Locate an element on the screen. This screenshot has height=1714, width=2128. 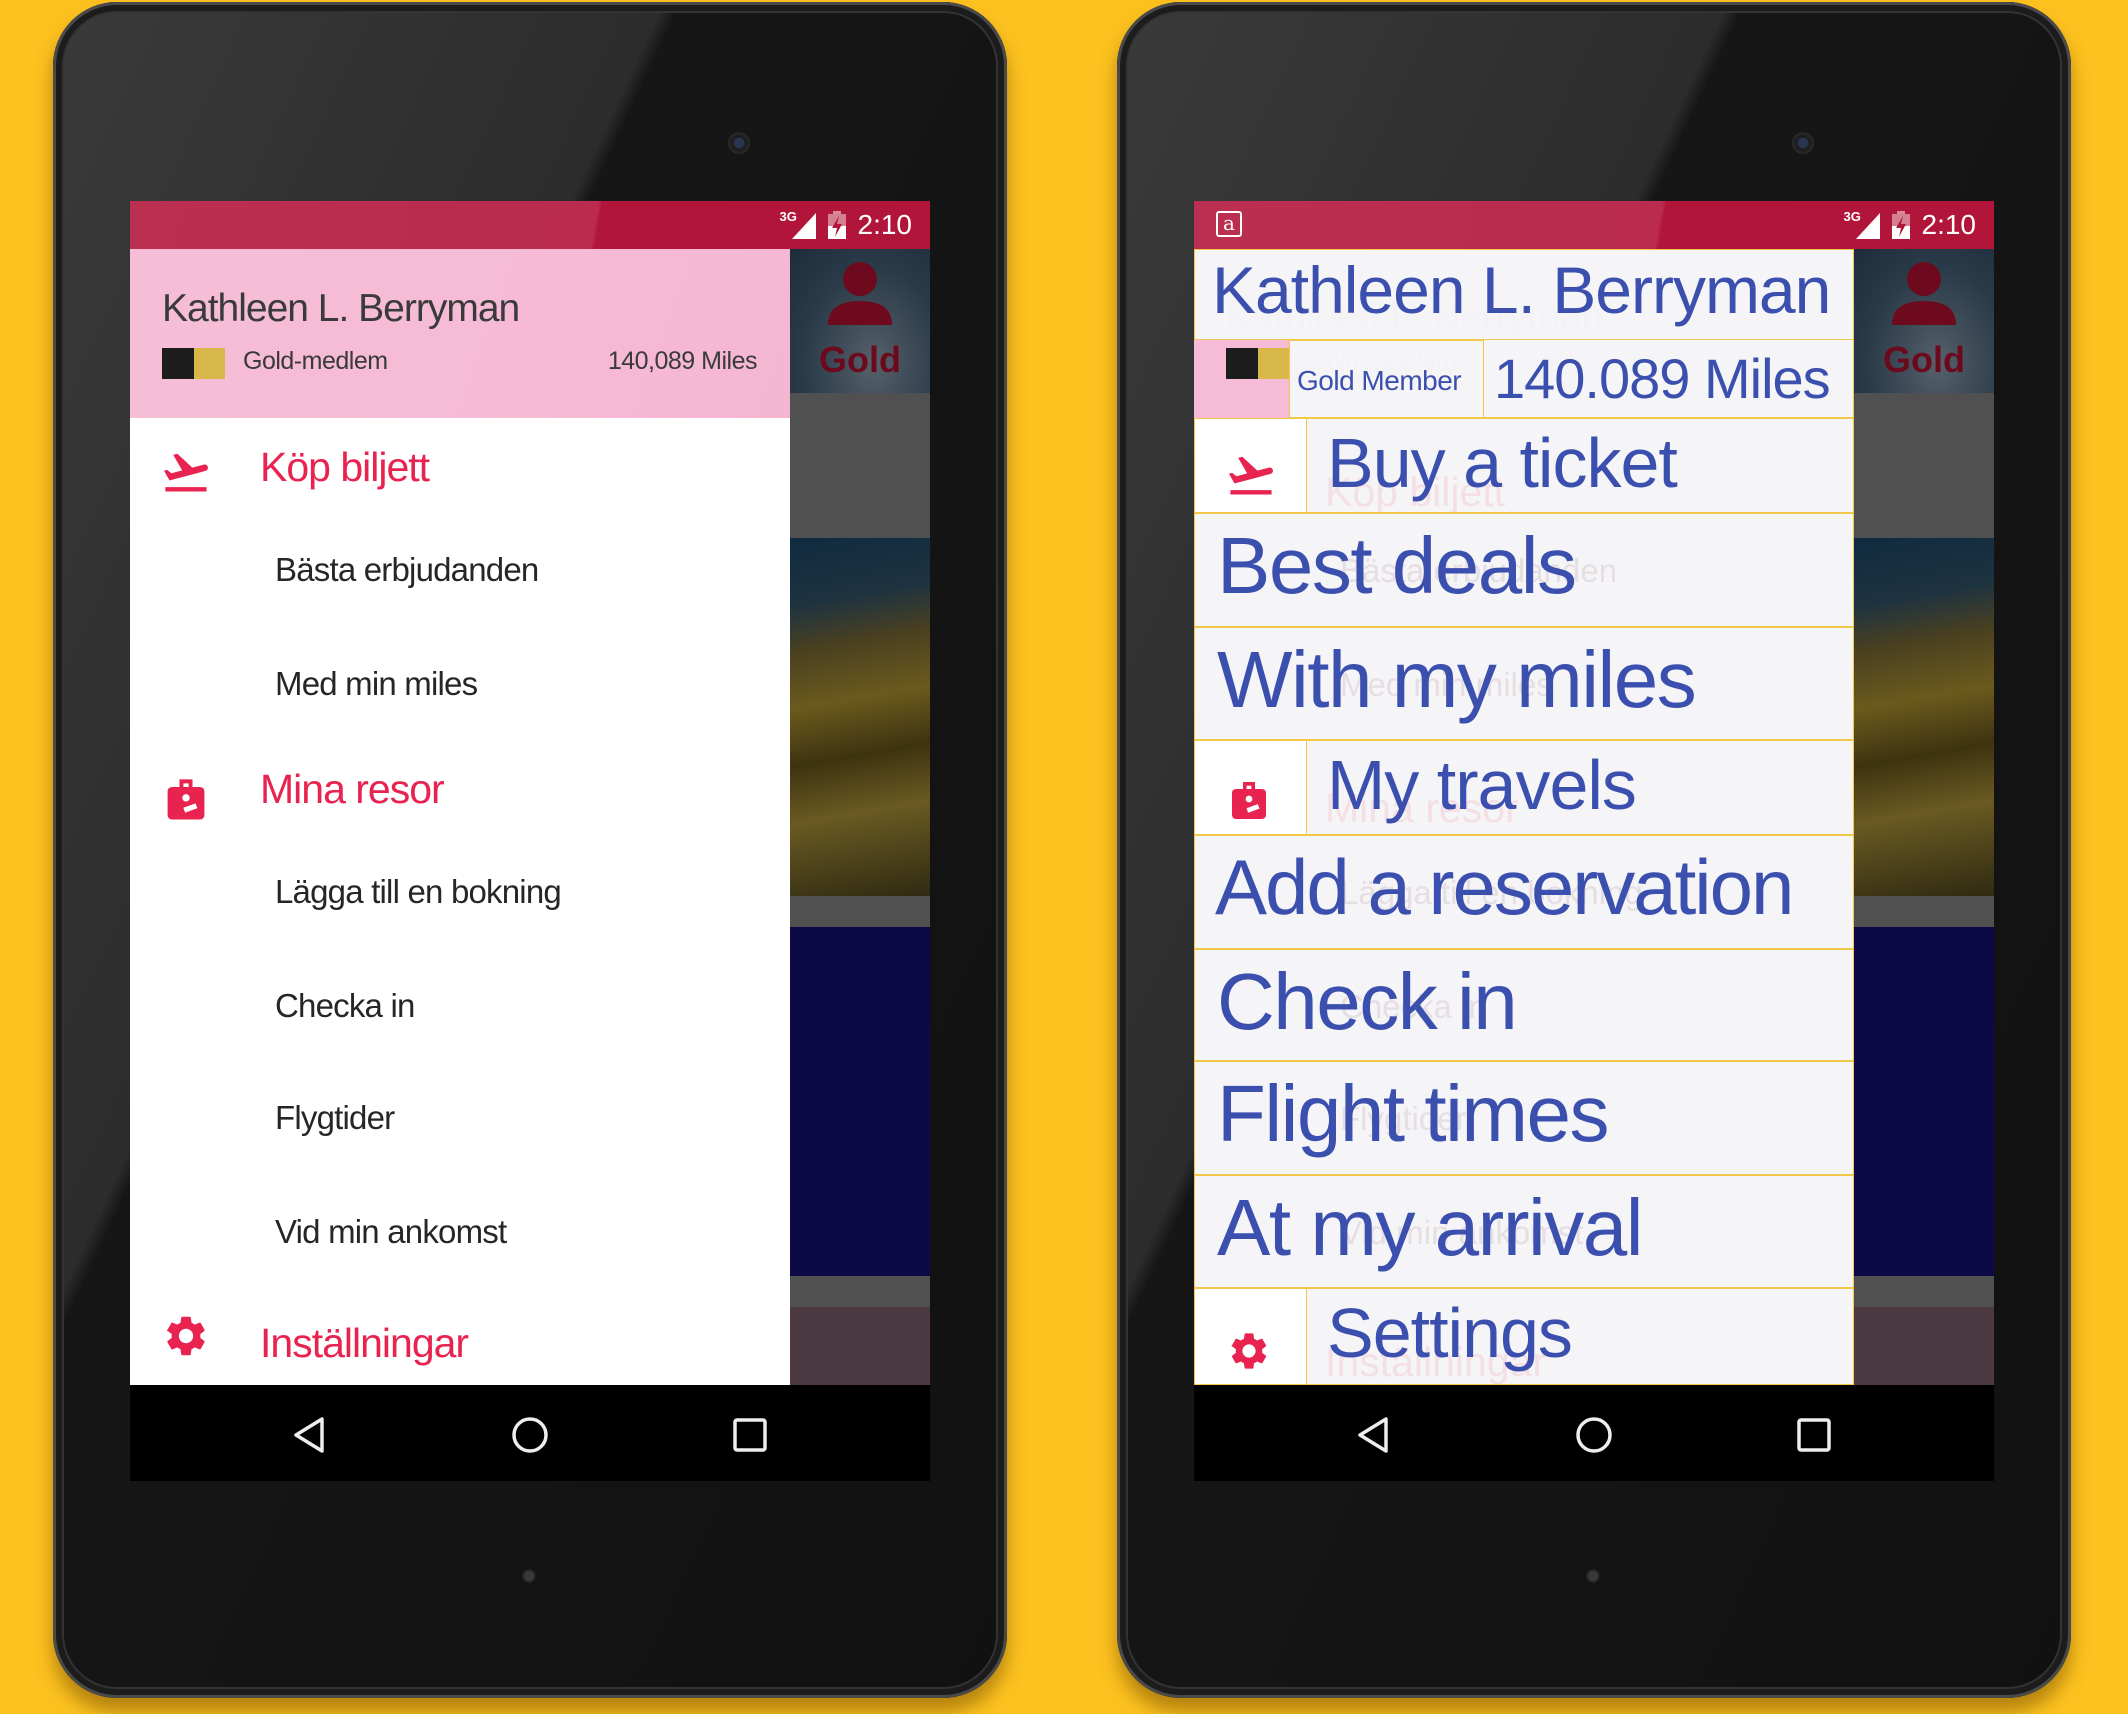
menu-item-with-miles: Med min miles is located at coordinates (460, 683).